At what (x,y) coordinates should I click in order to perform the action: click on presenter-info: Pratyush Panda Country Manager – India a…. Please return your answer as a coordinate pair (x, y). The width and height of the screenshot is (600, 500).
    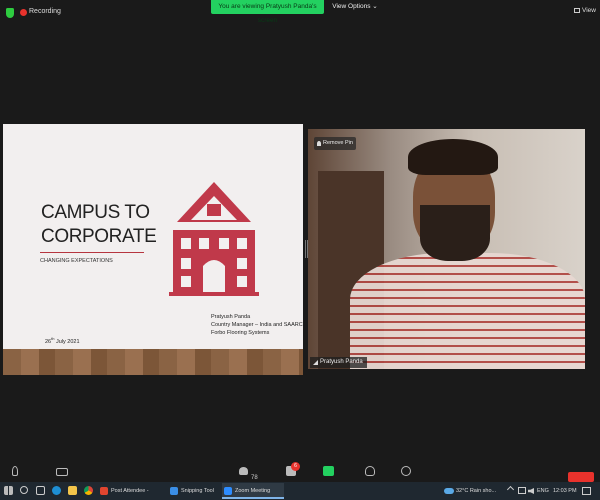
    Looking at the image, I should click on (257, 325).